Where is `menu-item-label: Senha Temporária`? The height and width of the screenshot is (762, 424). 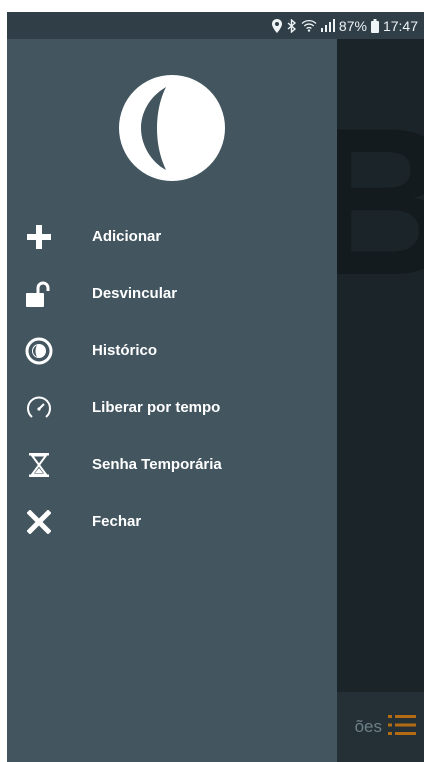
menu-item-label: Senha Temporária is located at coordinates (157, 464).